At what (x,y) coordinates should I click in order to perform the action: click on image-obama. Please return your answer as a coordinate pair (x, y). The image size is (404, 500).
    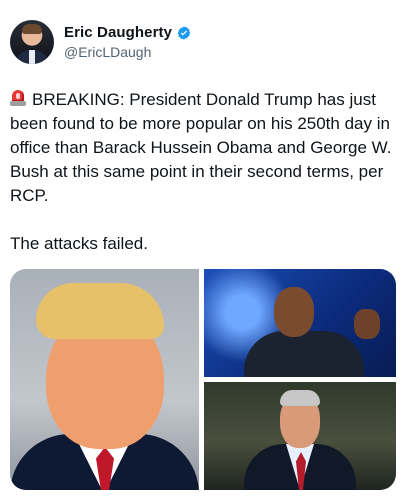
    Looking at the image, I should click on (300, 323).